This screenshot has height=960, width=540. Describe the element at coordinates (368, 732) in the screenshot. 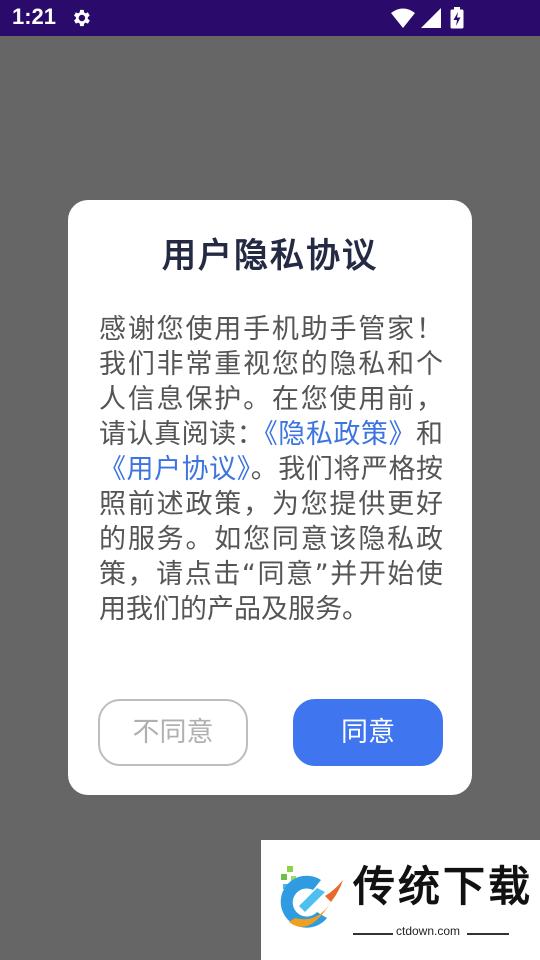

I see `agree-button: 同意` at that location.